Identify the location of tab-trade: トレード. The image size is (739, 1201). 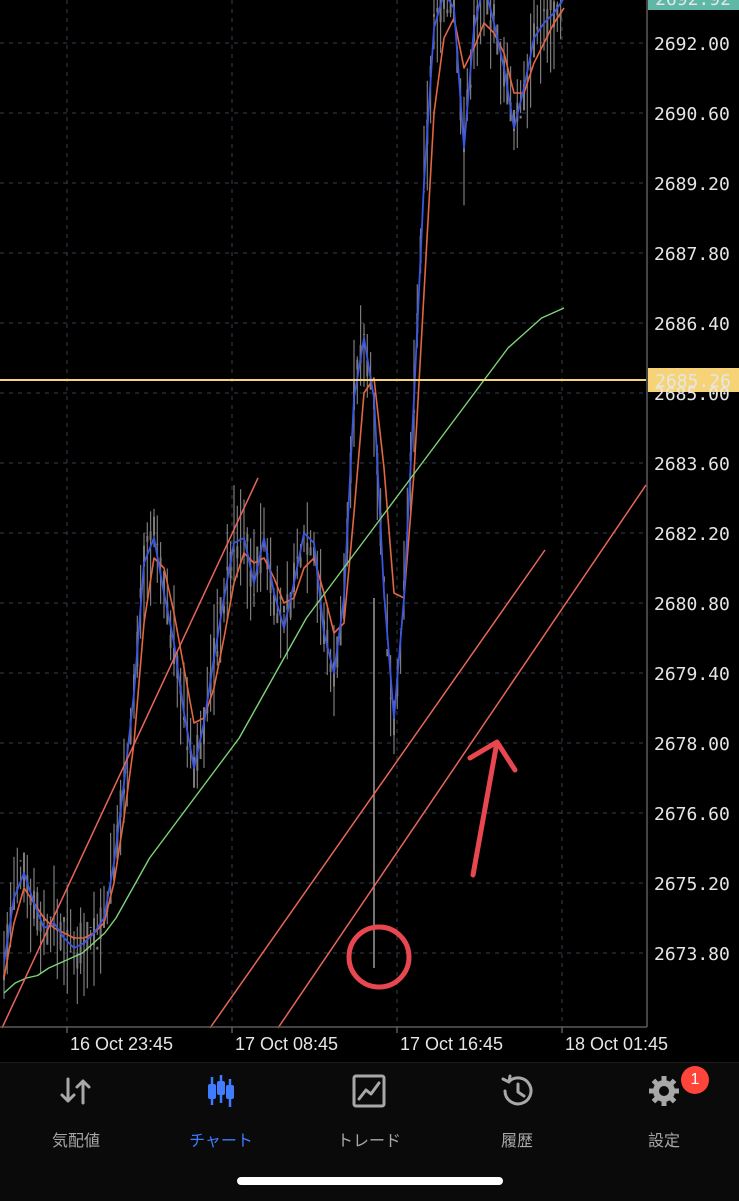
(369, 1113).